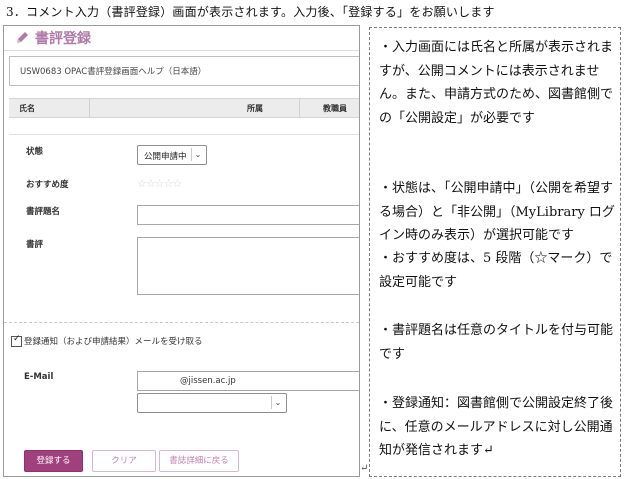 The height and width of the screenshot is (479, 630). What do you see at coordinates (22, 37) in the screenshot?
I see `pen-icon` at bounding box center [22, 37].